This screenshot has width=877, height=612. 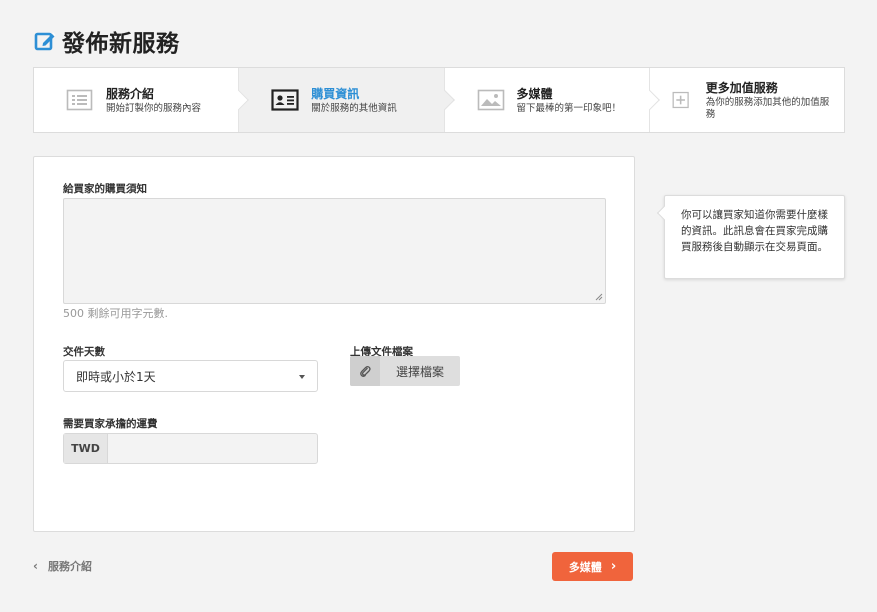 I want to click on step-desc: 留下最棒的第一印象吧！, so click(x=569, y=108).